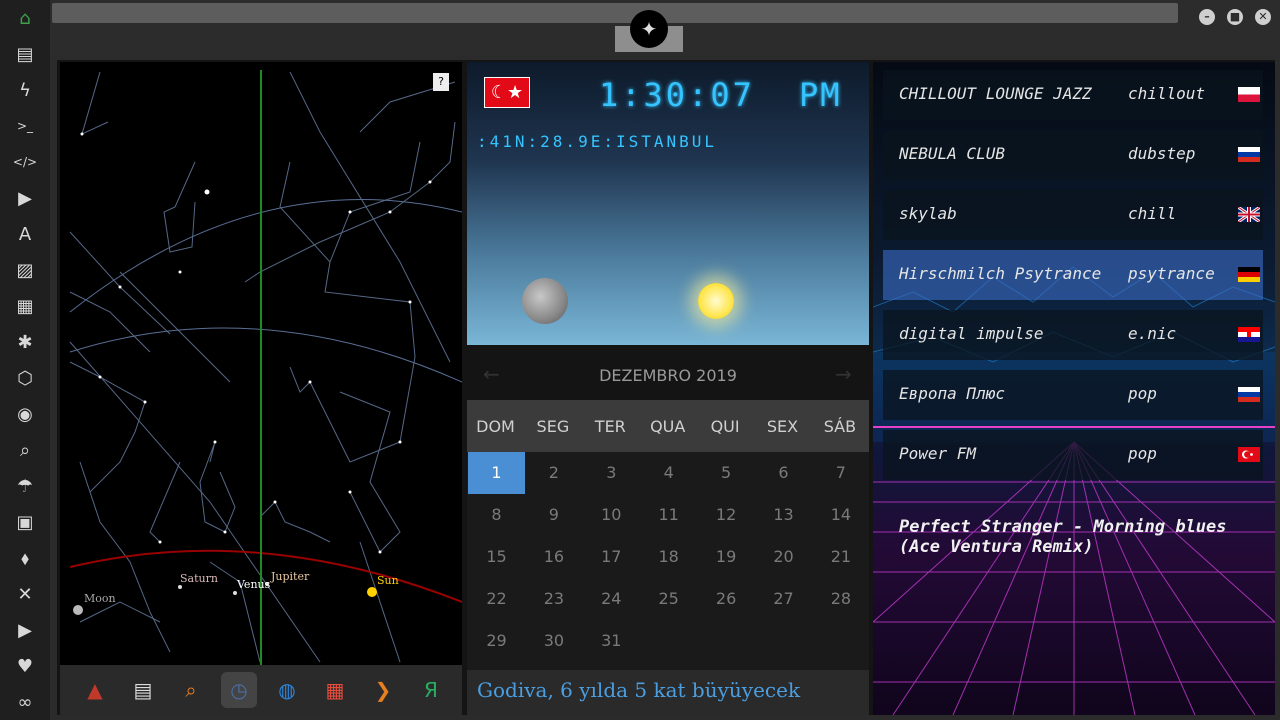 This screenshot has height=720, width=1280. Describe the element at coordinates (1263, 17) in the screenshot. I see `close-icon: ✕` at that location.